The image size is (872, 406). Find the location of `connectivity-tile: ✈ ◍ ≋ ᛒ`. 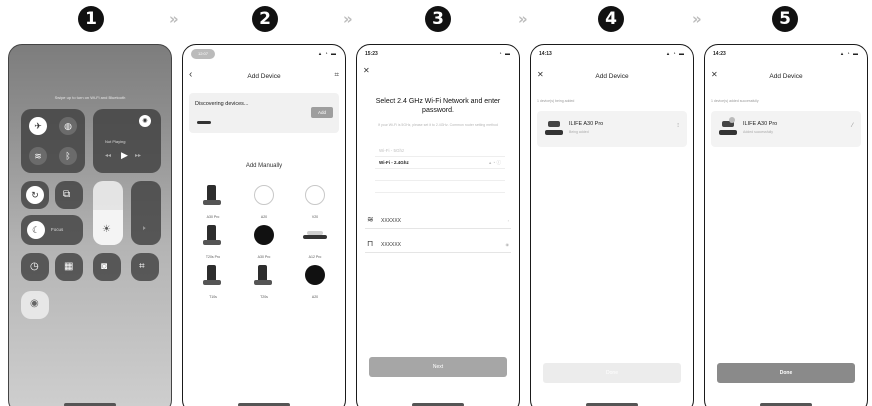

connectivity-tile: ✈ ◍ ≋ ᛒ is located at coordinates (53, 141).